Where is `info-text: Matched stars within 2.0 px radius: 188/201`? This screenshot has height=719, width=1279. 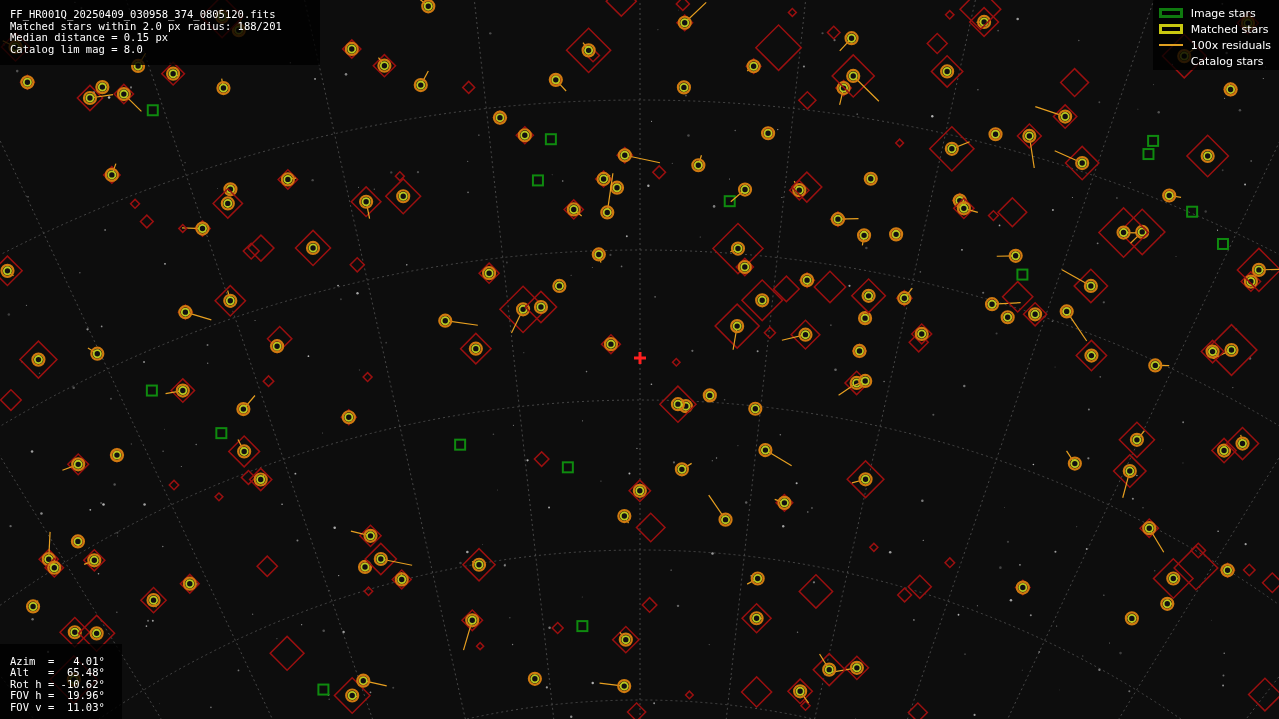
info-text: Matched stars within 2.0 px radius: 188/201 is located at coordinates (146, 26).